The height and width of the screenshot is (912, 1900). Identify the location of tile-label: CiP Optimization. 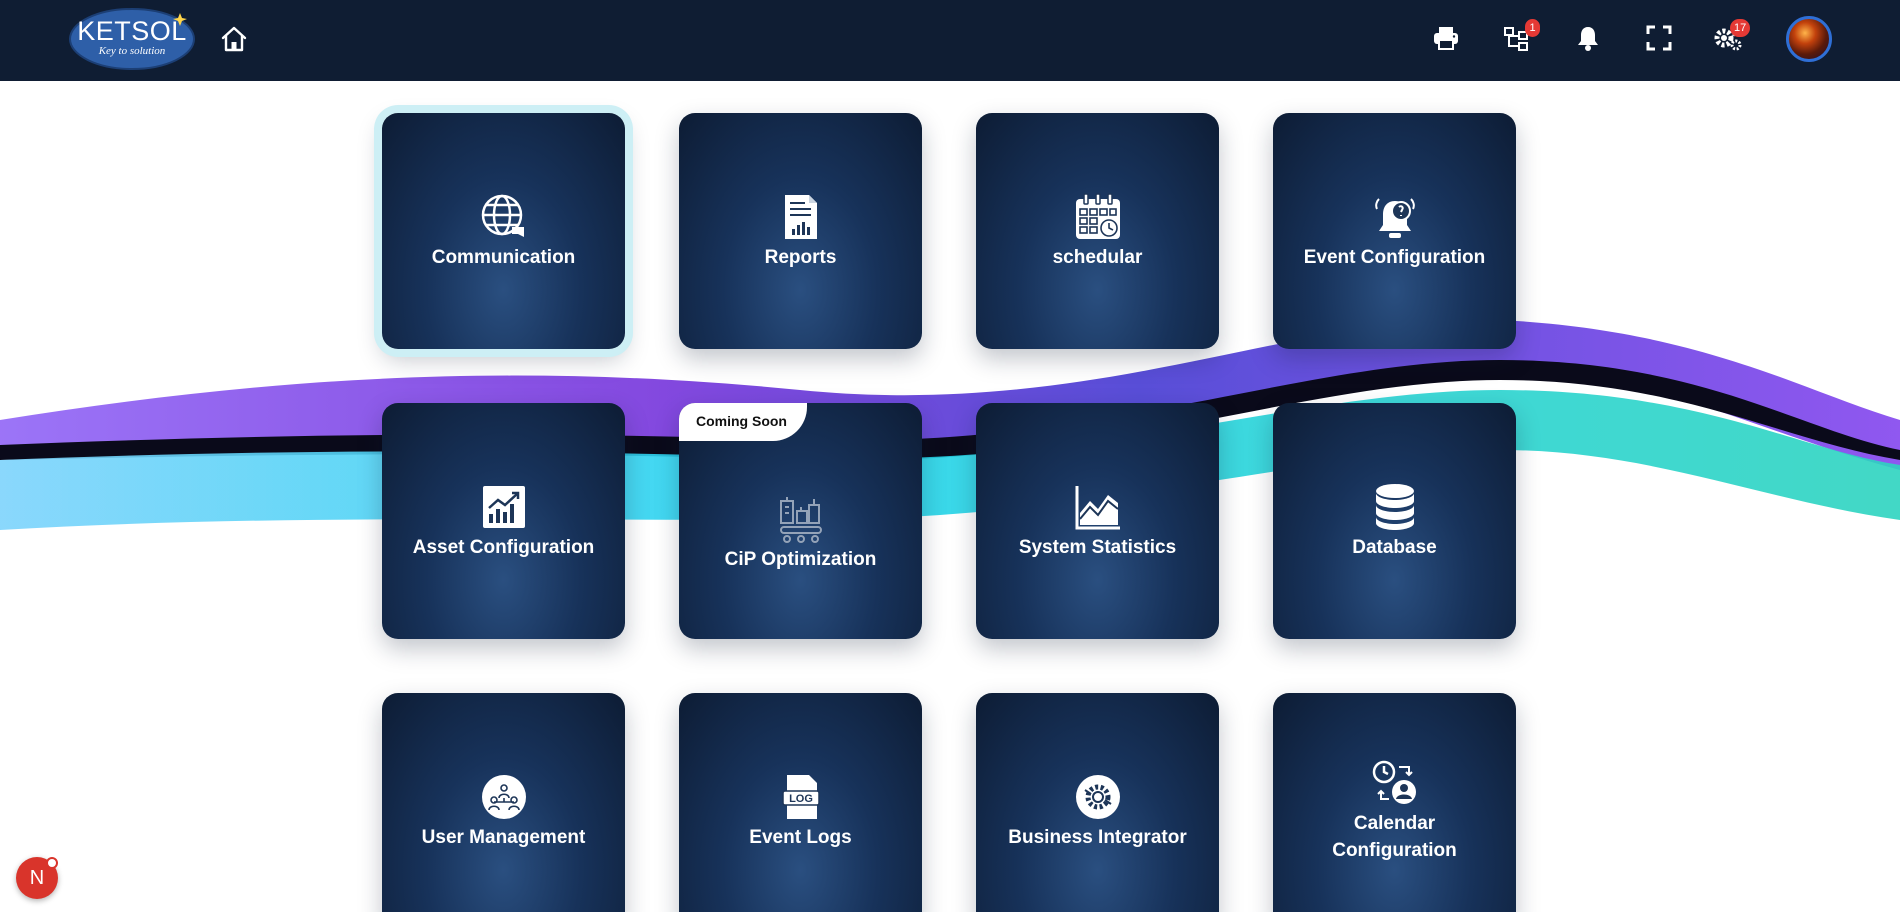
(800, 559).